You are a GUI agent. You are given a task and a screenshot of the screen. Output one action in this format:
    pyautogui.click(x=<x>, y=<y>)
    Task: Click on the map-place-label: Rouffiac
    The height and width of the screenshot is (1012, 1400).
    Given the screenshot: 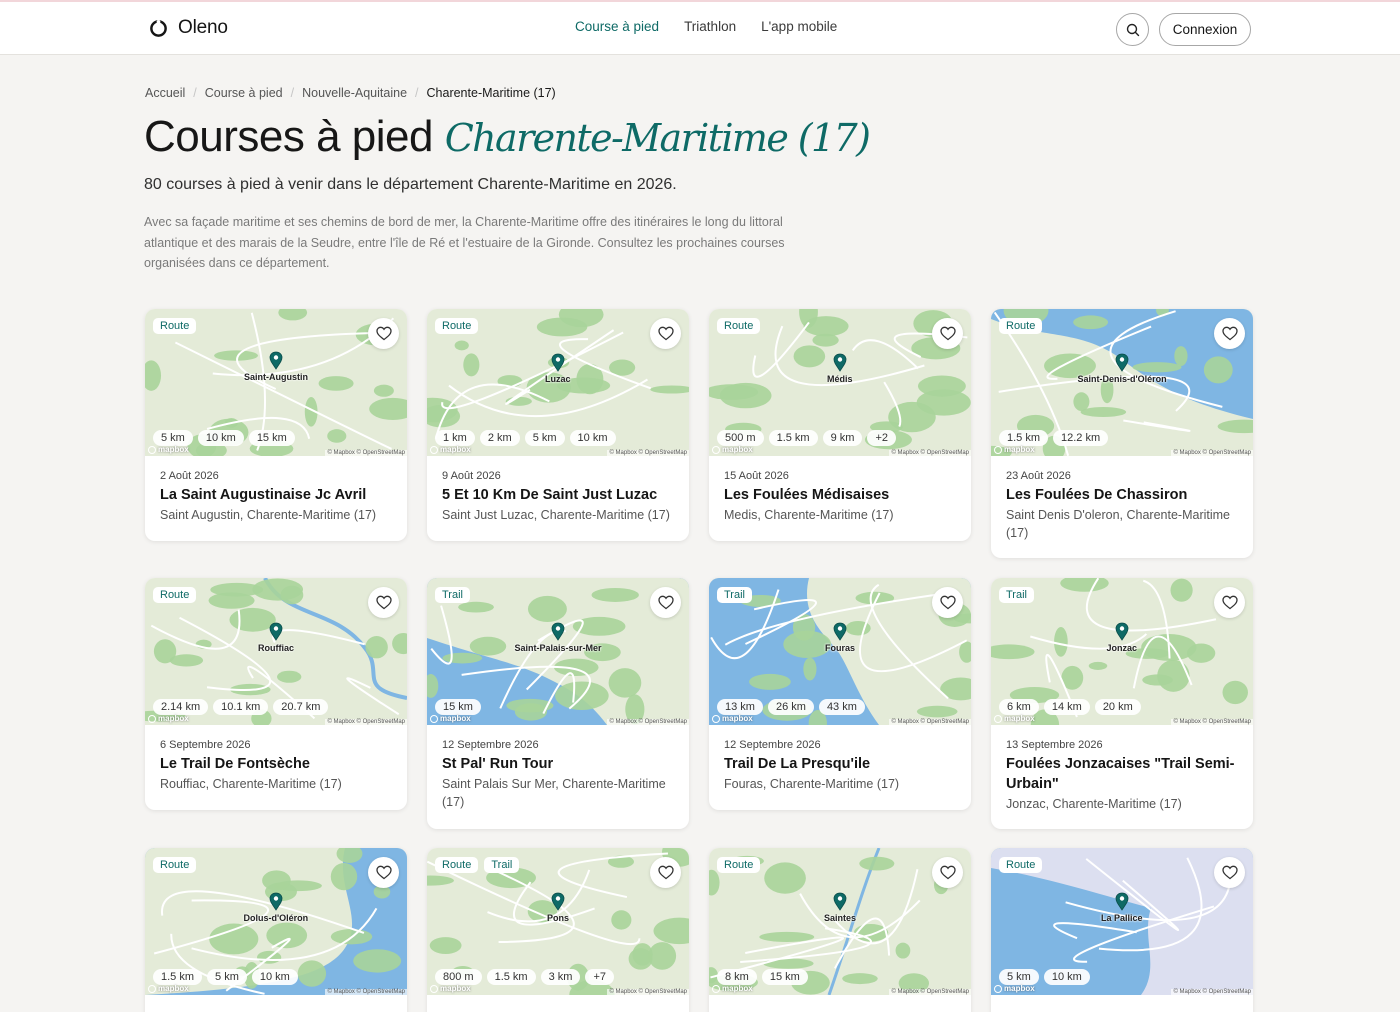 What is the action you would take?
    pyautogui.click(x=276, y=648)
    